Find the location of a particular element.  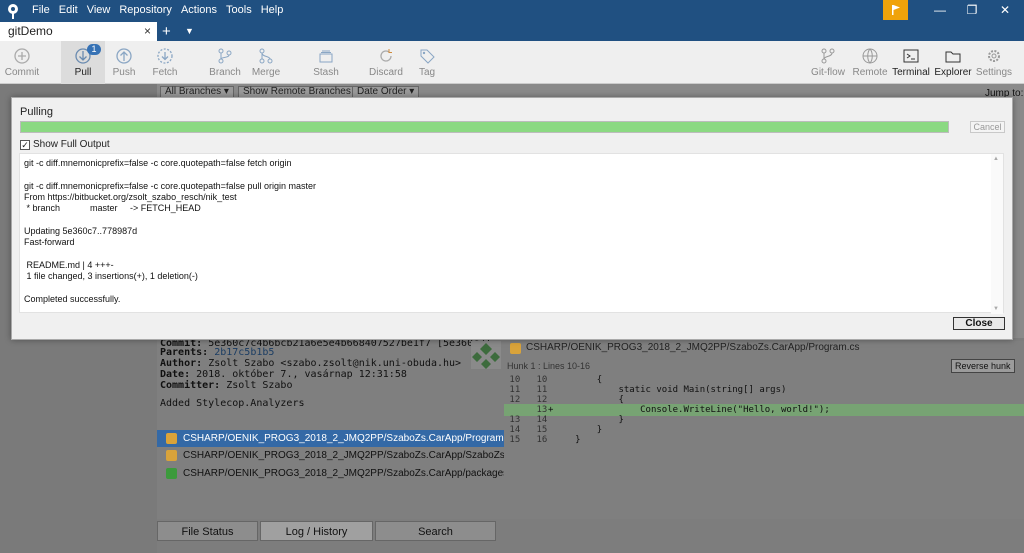

graph-scrollbar is located at coordinates (1018, 218).